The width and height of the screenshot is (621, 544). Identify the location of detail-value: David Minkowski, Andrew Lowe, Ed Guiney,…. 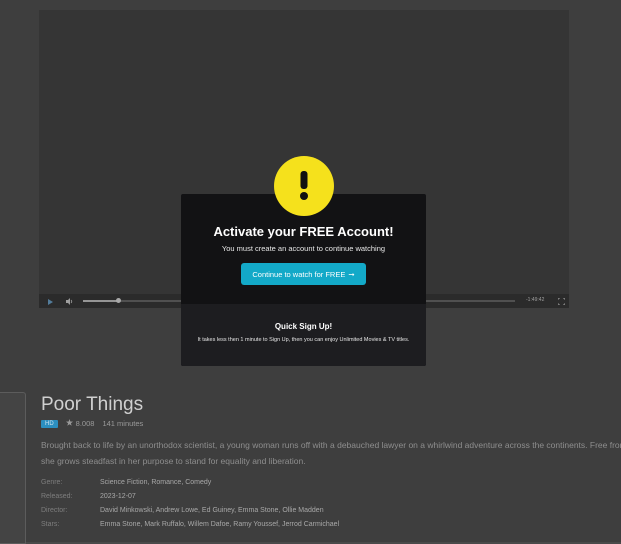
(212, 510).